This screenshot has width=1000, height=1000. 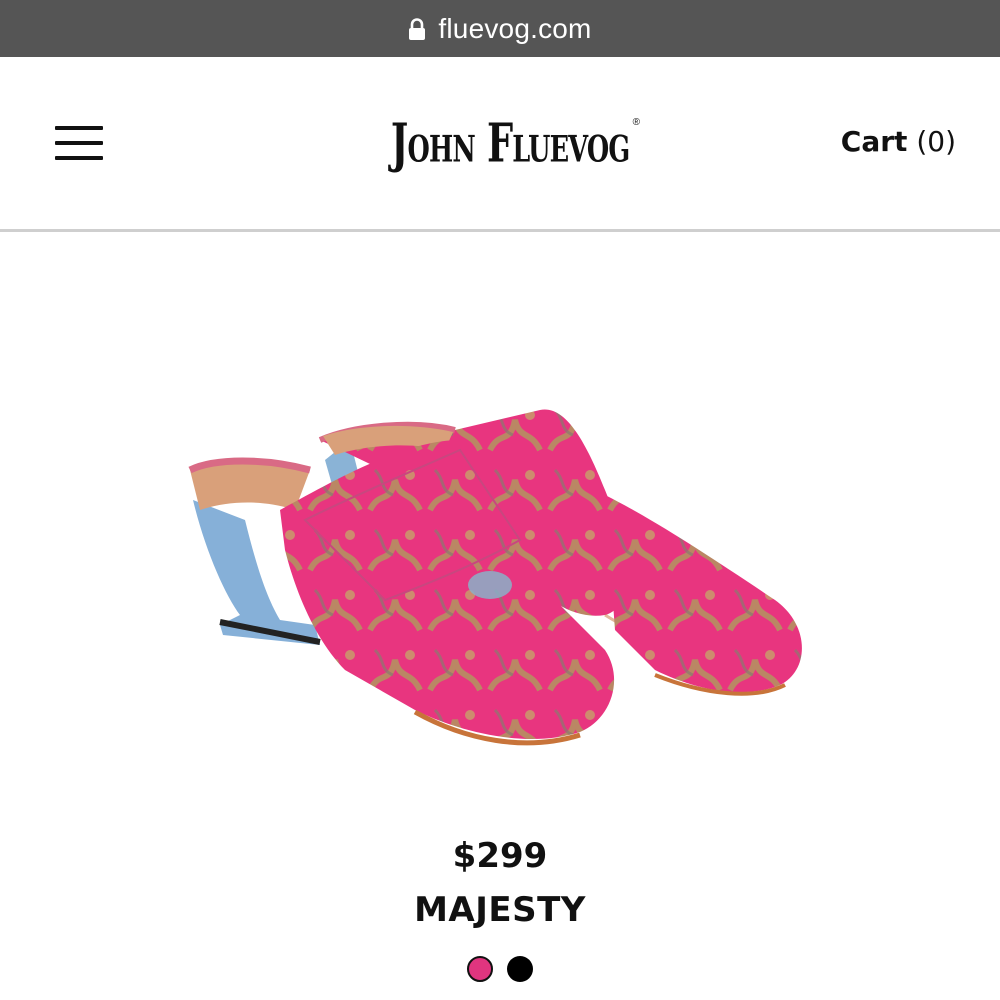 What do you see at coordinates (520, 969) in the screenshot?
I see `swatch-black` at bounding box center [520, 969].